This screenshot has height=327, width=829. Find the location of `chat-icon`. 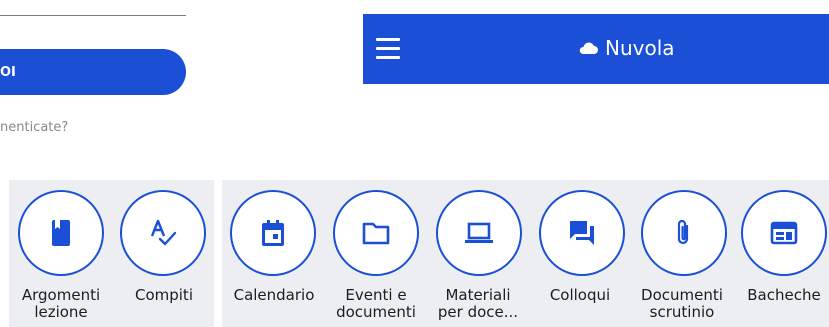

chat-icon is located at coordinates (582, 233).